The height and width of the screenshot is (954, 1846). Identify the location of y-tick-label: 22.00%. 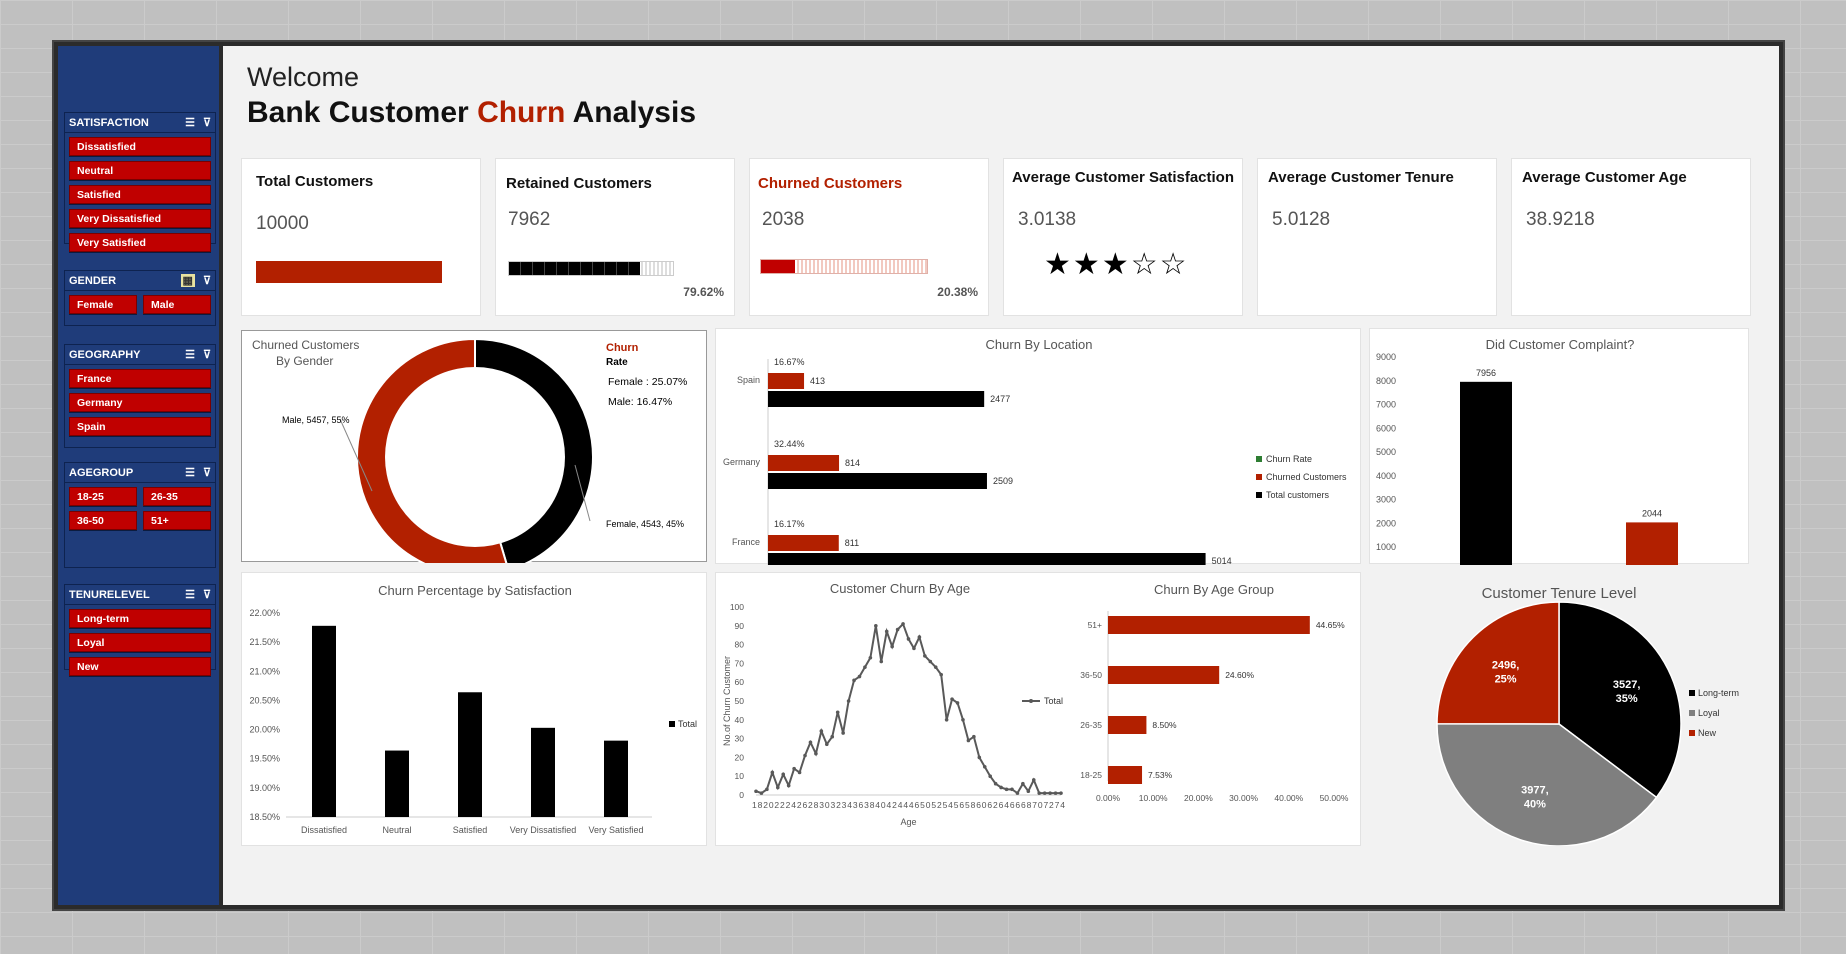
(264, 613).